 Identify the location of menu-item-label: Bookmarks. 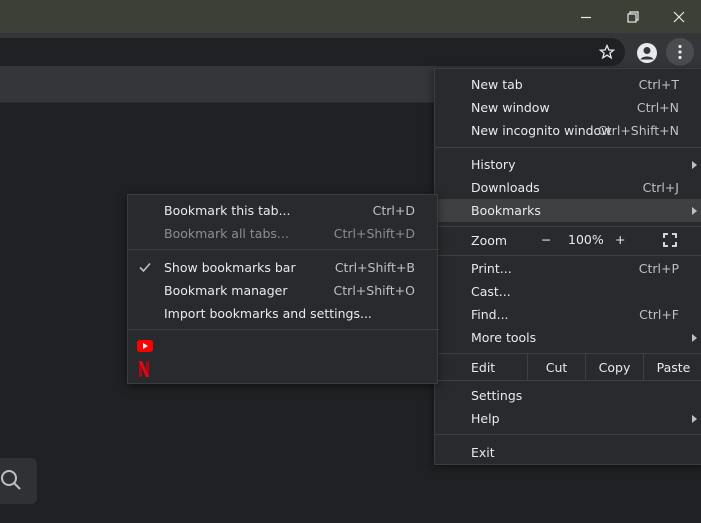
(506, 210).